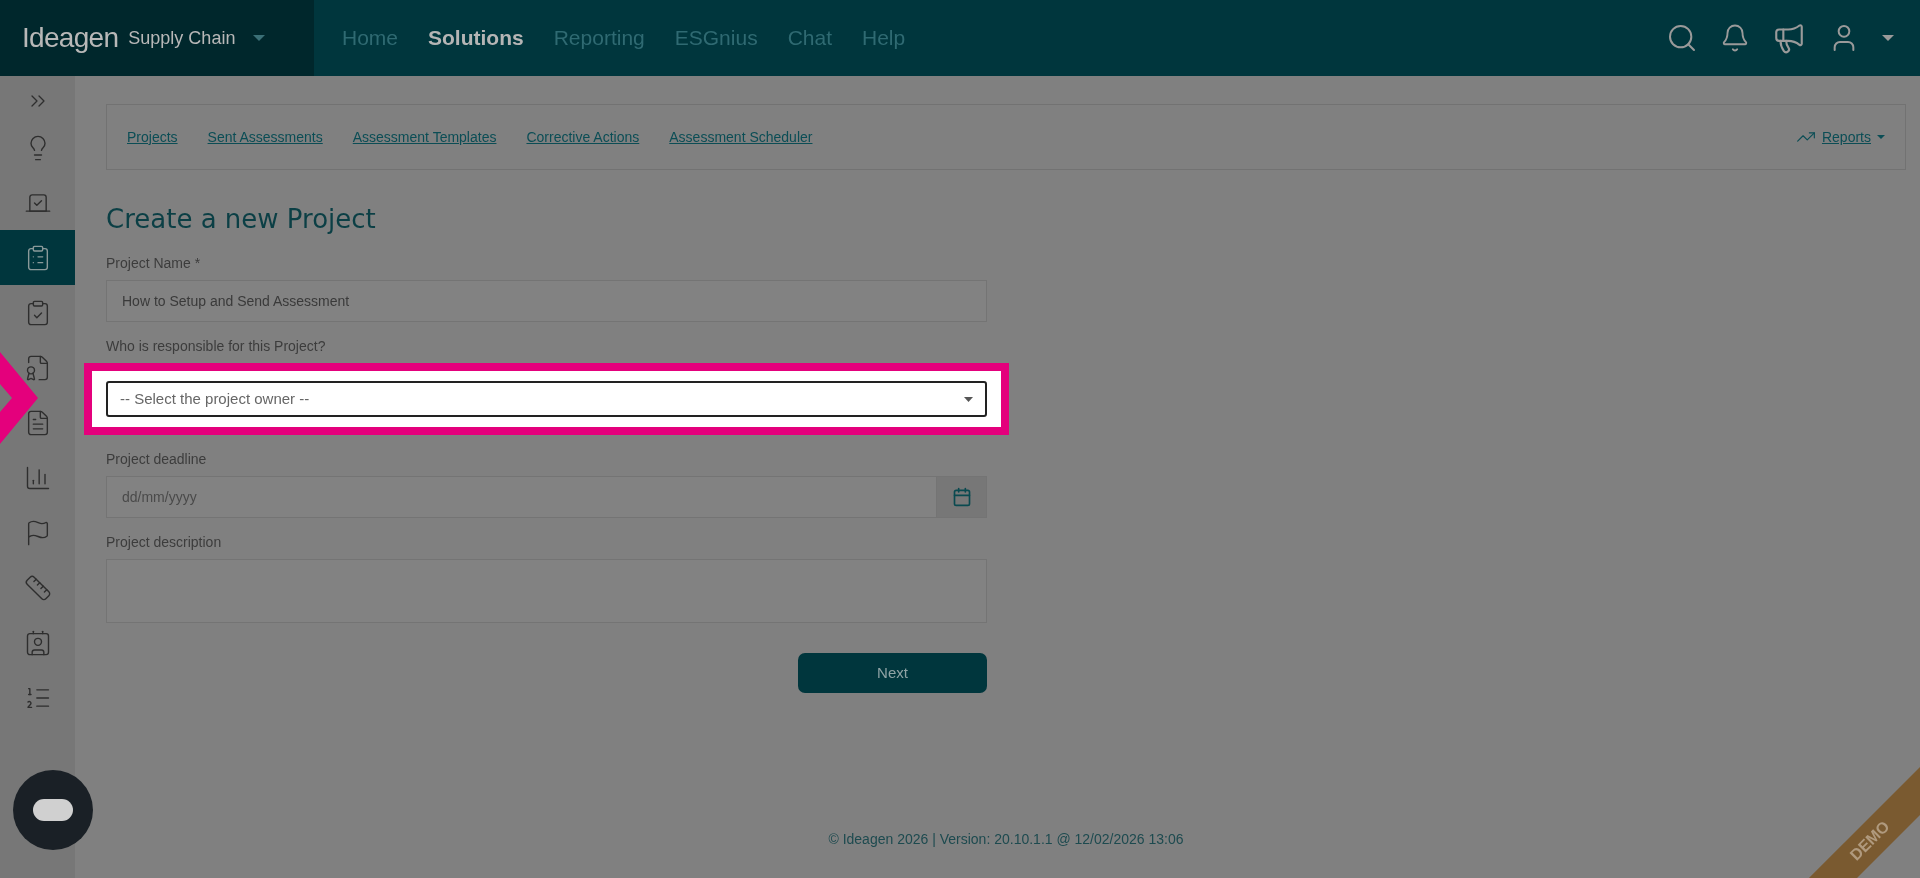  I want to click on subnav-link: Sent Assessments, so click(265, 137).